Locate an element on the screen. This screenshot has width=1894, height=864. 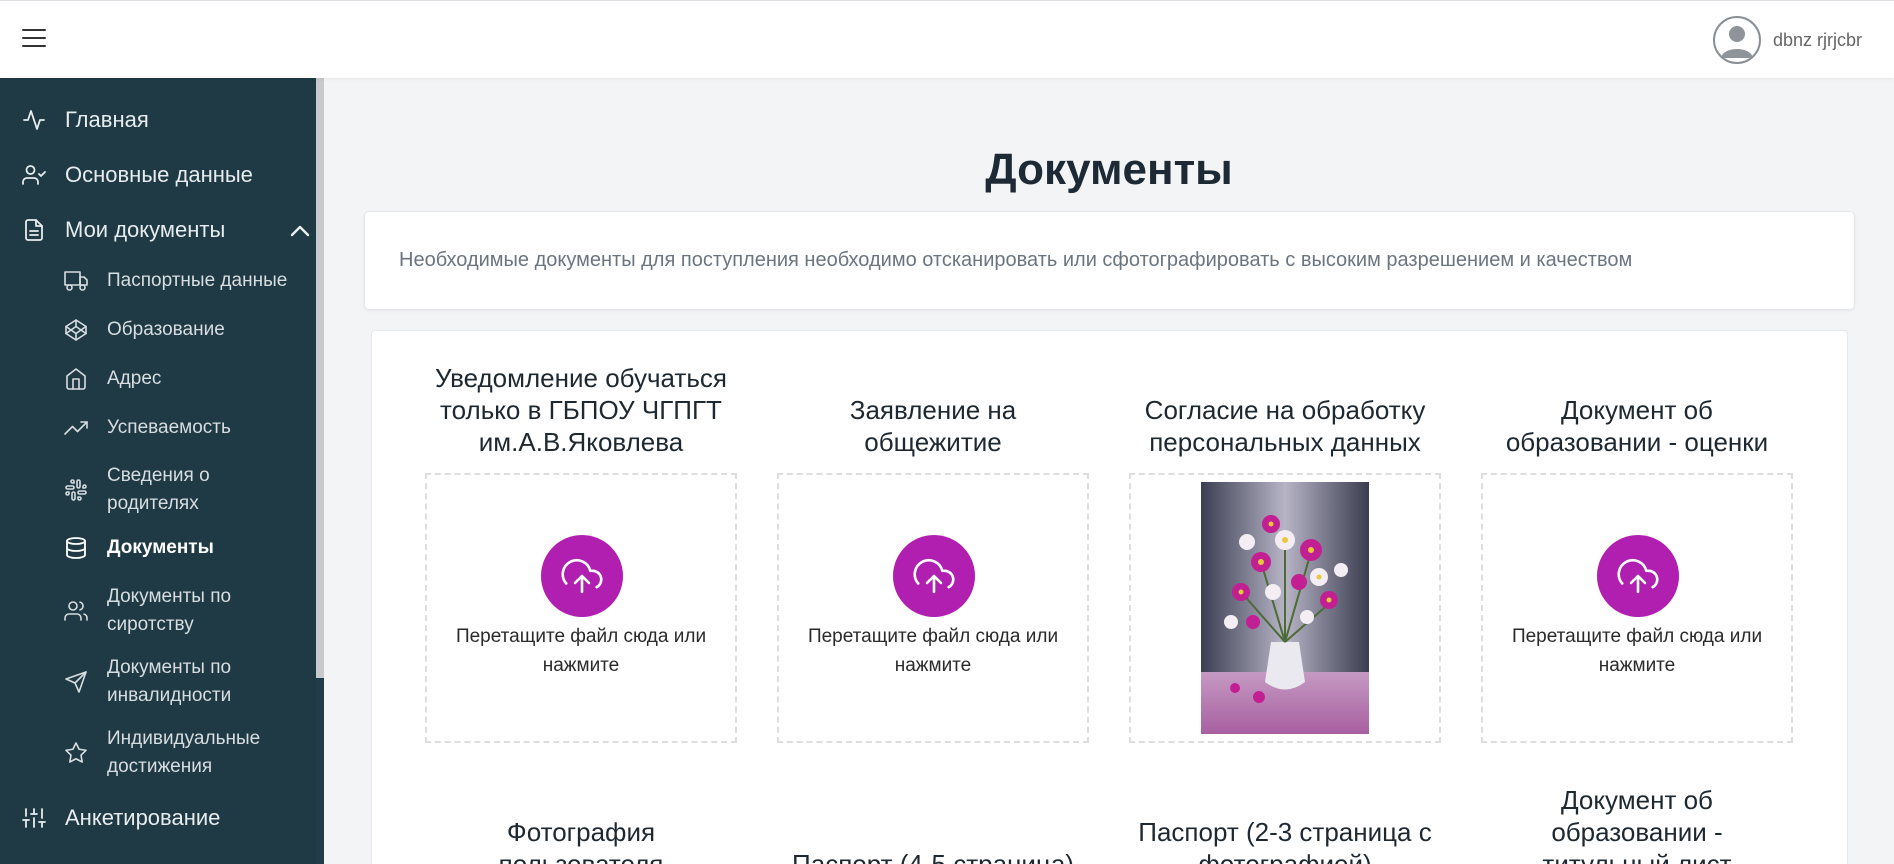
label-line: Сведения о is located at coordinates (158, 475).